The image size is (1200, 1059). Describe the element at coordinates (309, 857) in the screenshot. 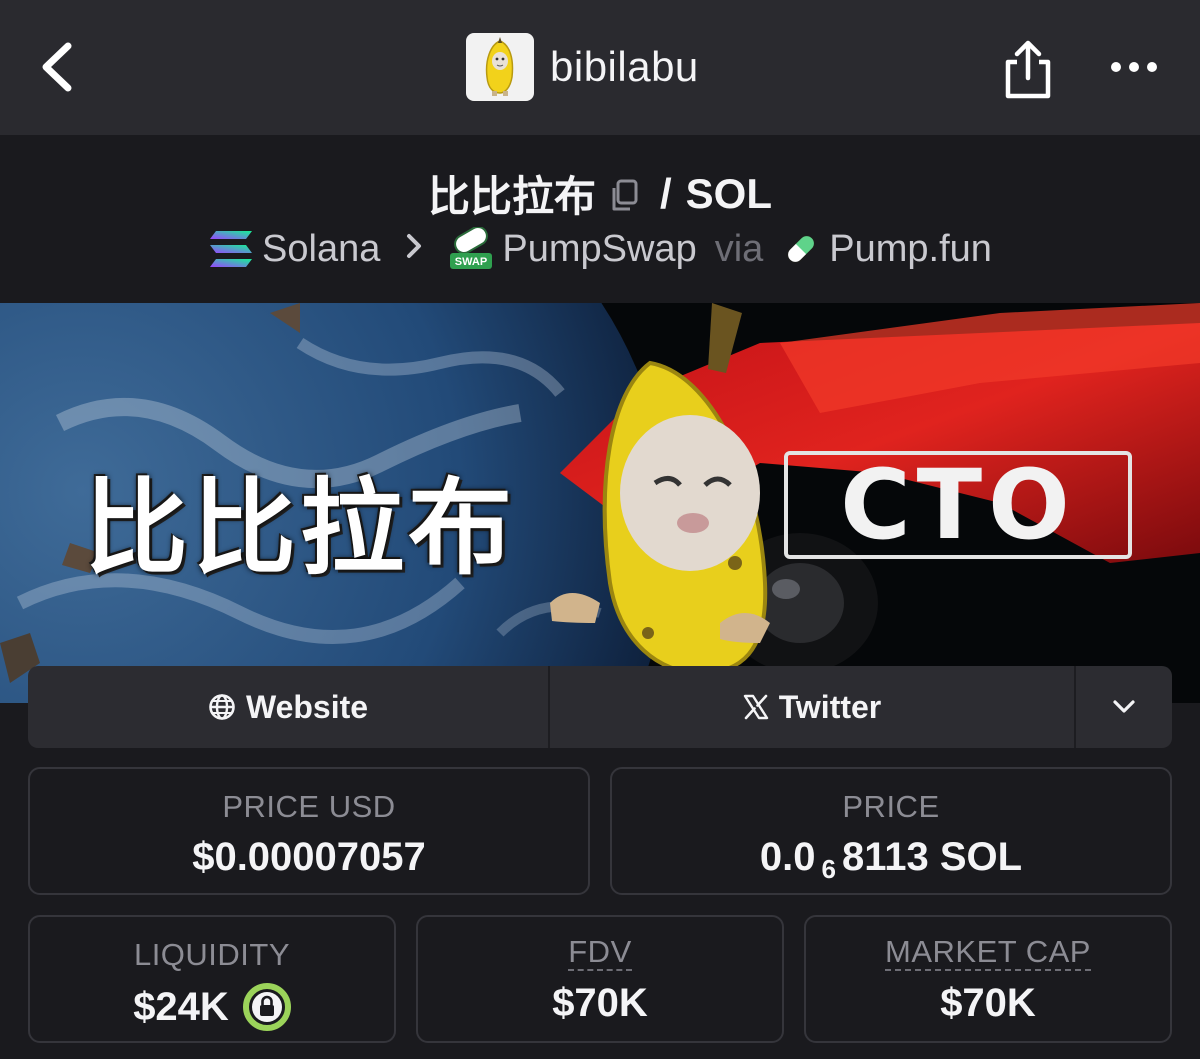

I see `price-usd-value: $0.00007057` at that location.